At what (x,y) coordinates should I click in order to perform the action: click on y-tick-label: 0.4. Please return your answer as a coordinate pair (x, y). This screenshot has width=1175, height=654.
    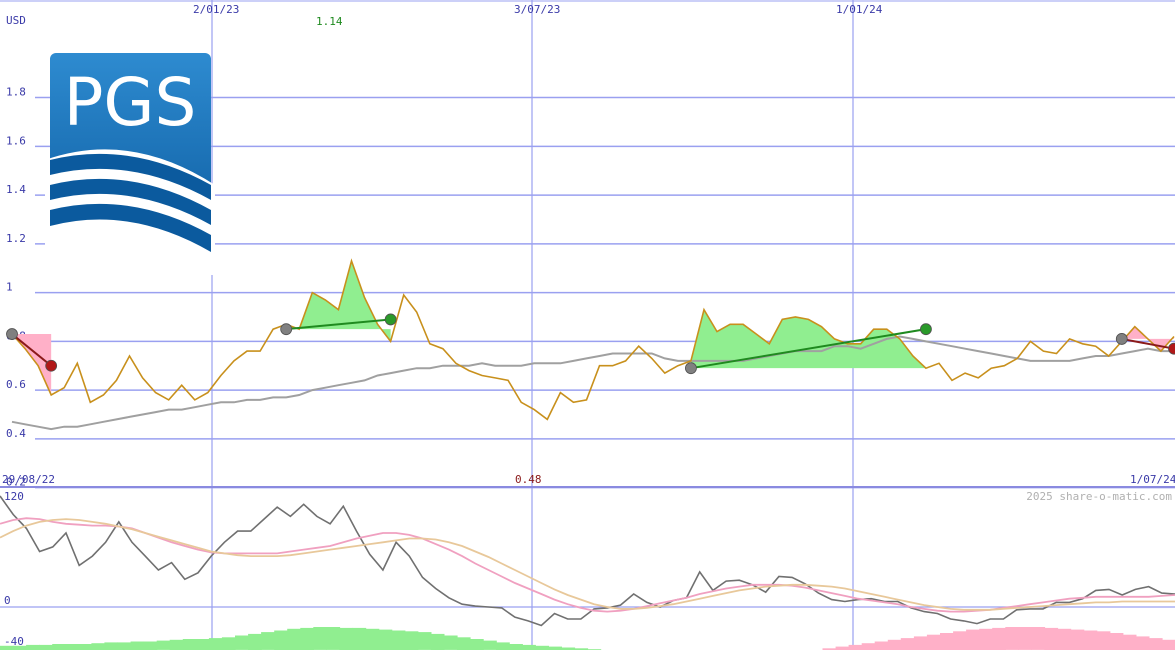
    Looking at the image, I should click on (16, 433).